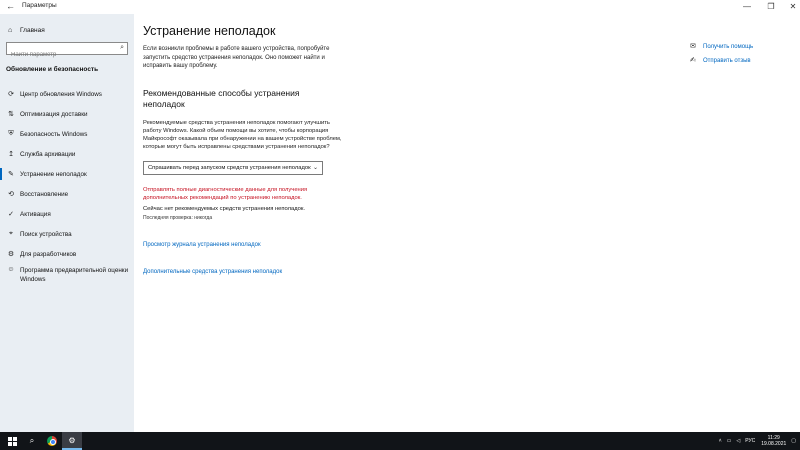 This screenshot has height=450, width=800. I want to click on insider-icon: ☺, so click(11, 269).